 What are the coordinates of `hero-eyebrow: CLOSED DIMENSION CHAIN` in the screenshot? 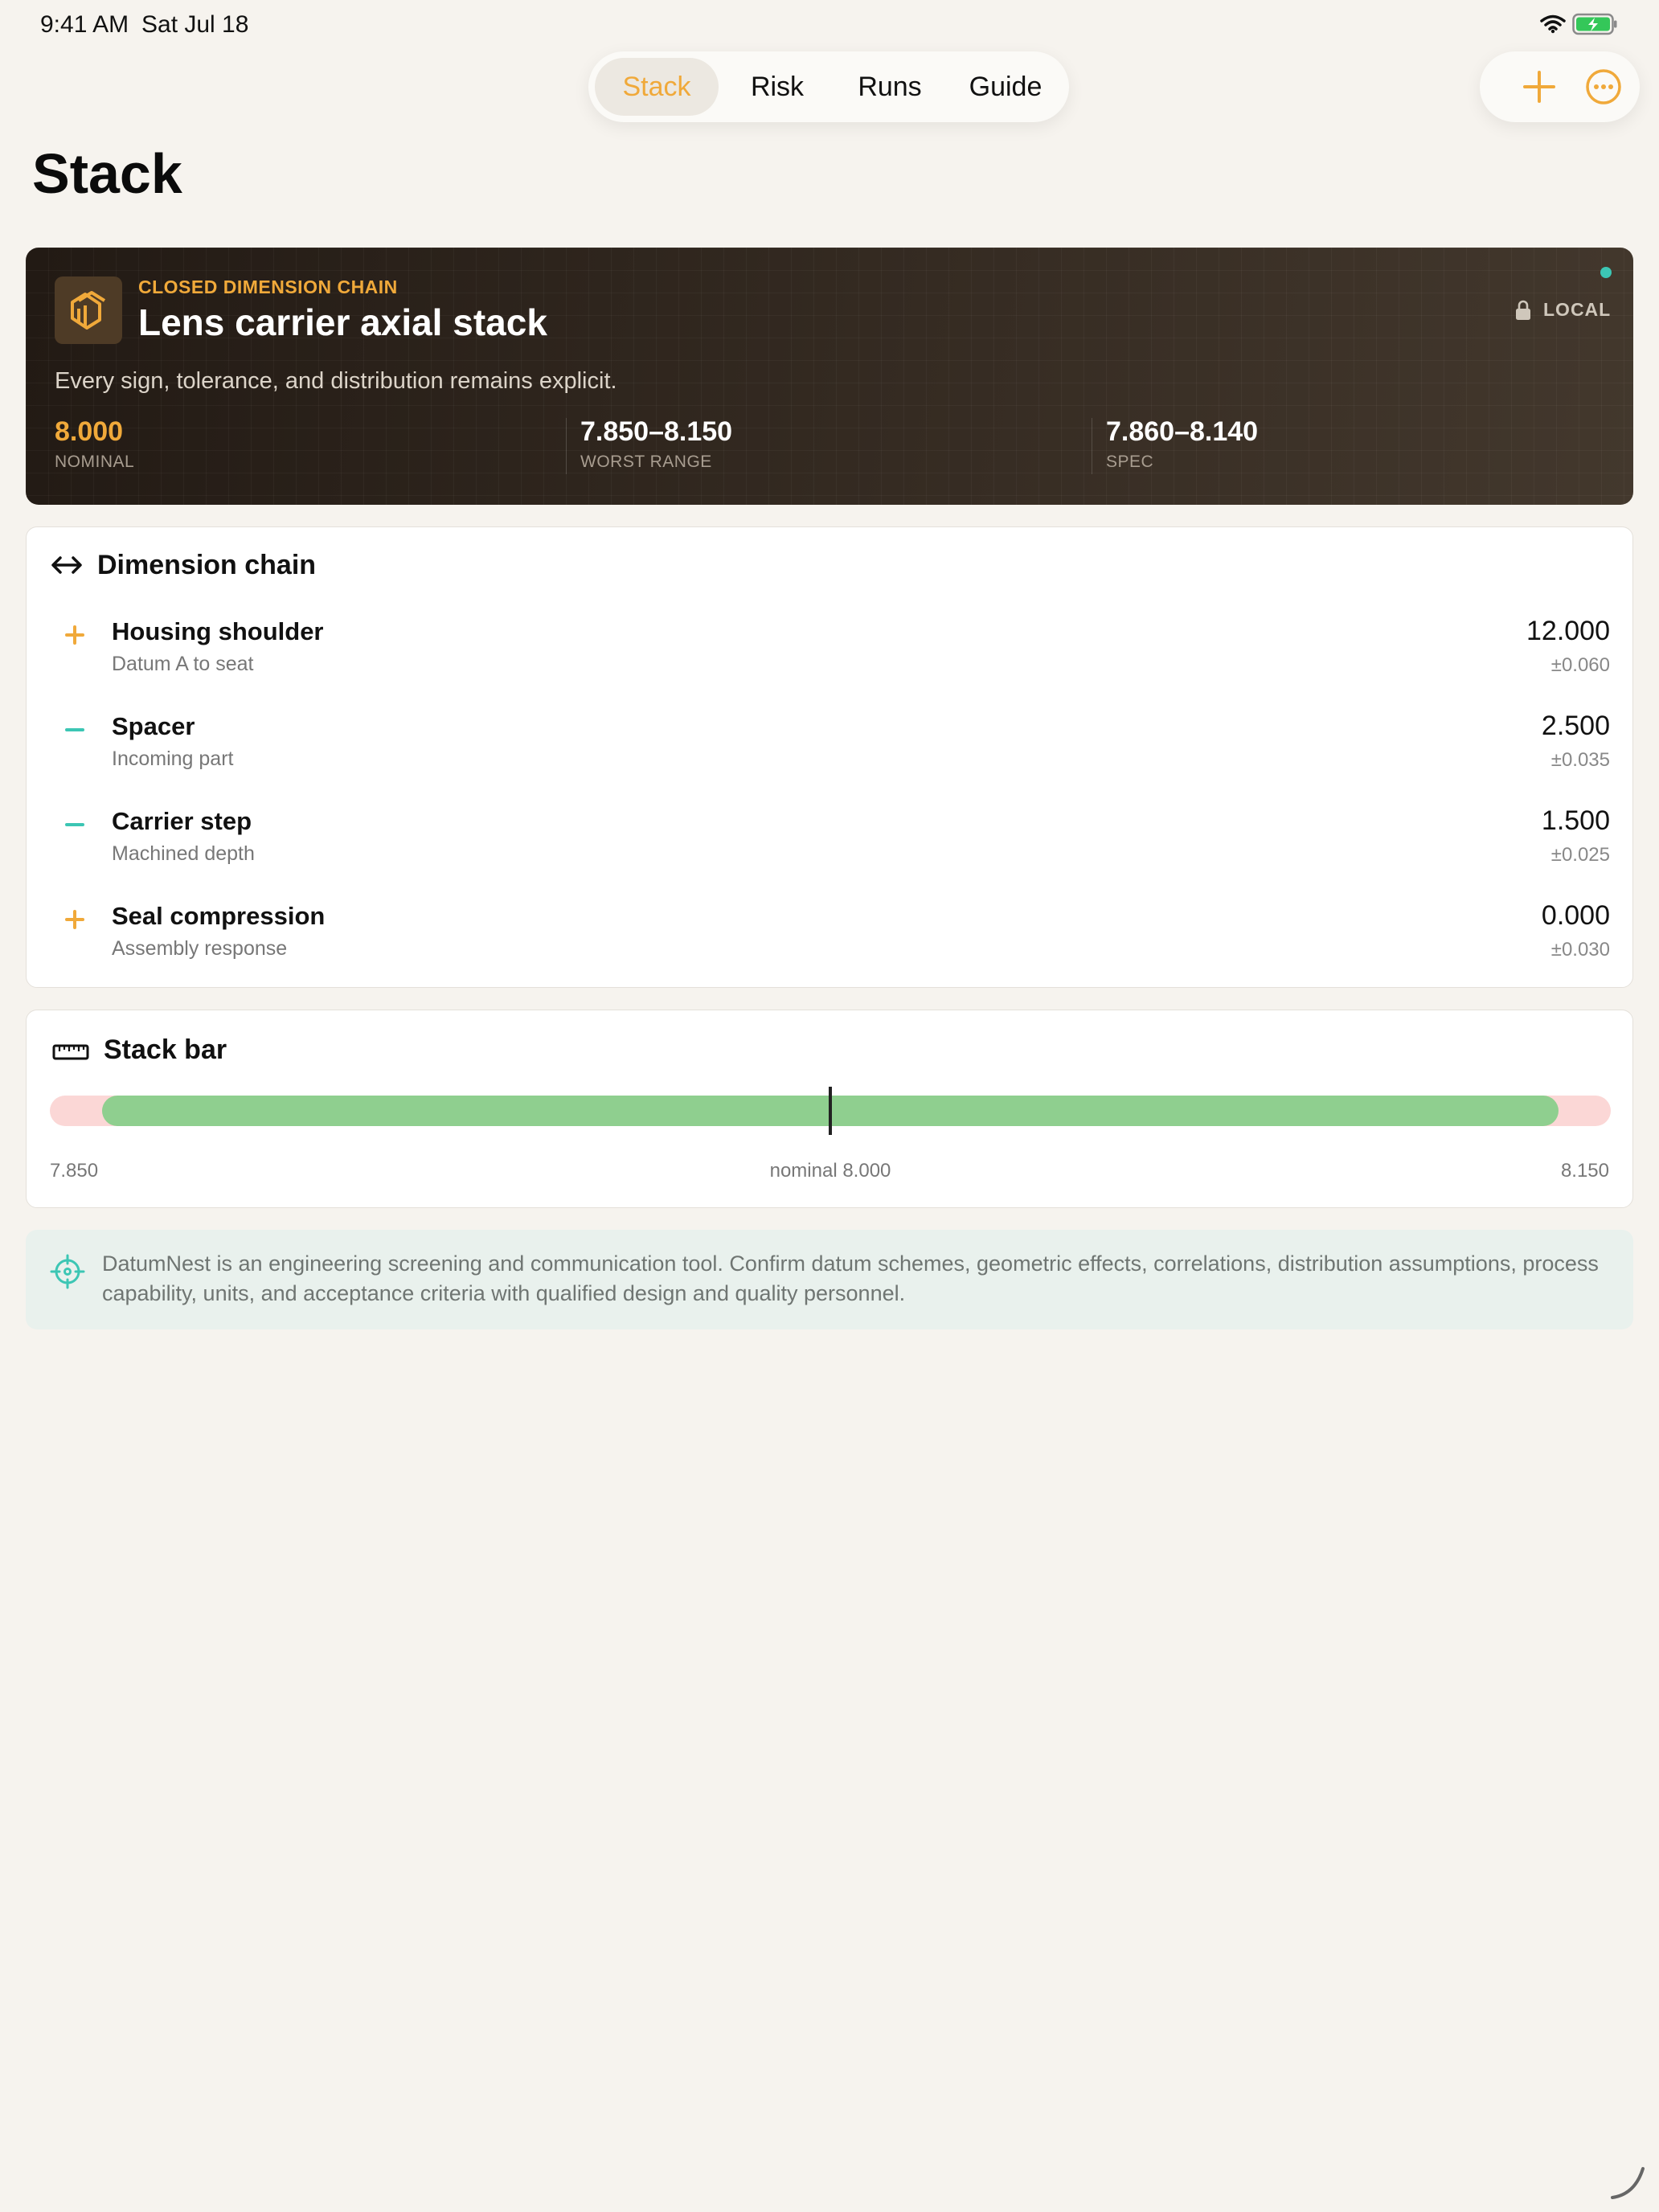 It's located at (268, 286).